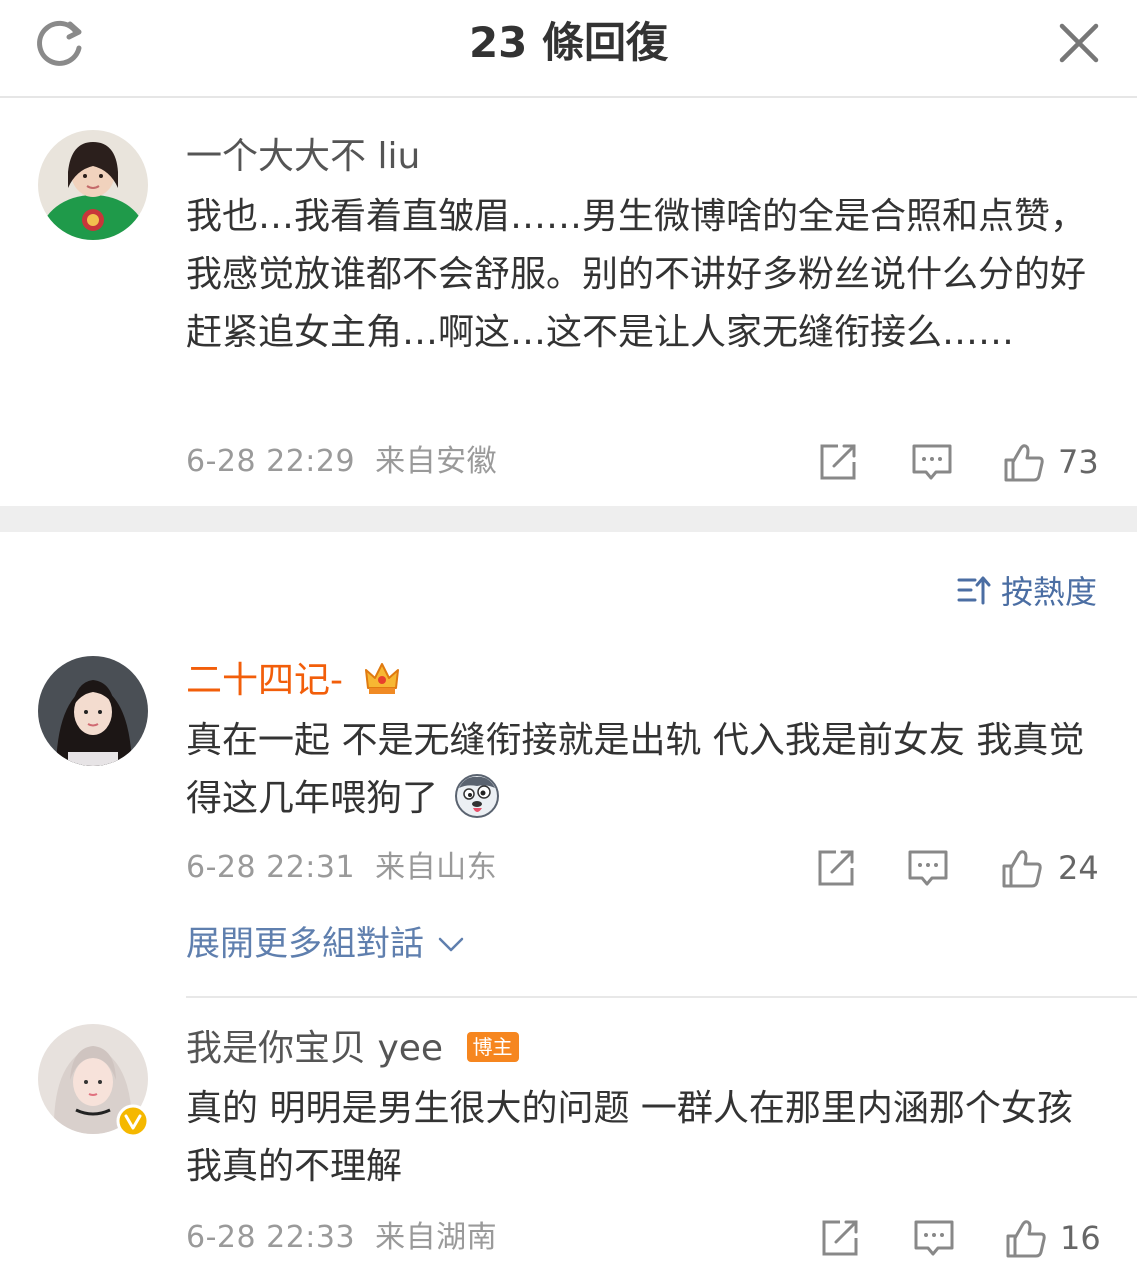 The width and height of the screenshot is (1137, 1280). Describe the element at coordinates (303, 157) in the screenshot. I see `username: 一个大大不 liu` at that location.